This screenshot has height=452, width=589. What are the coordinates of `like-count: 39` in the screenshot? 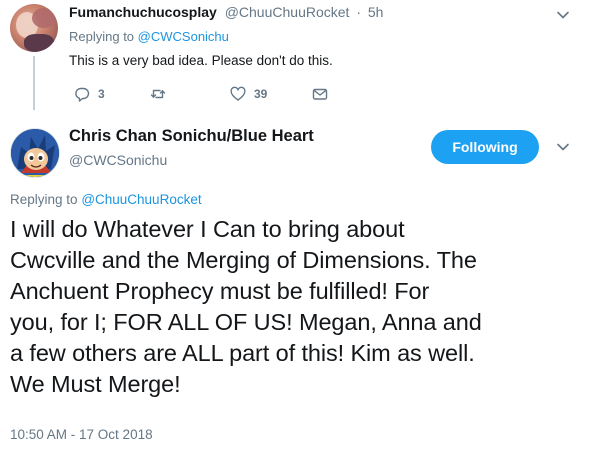 It's located at (261, 94).